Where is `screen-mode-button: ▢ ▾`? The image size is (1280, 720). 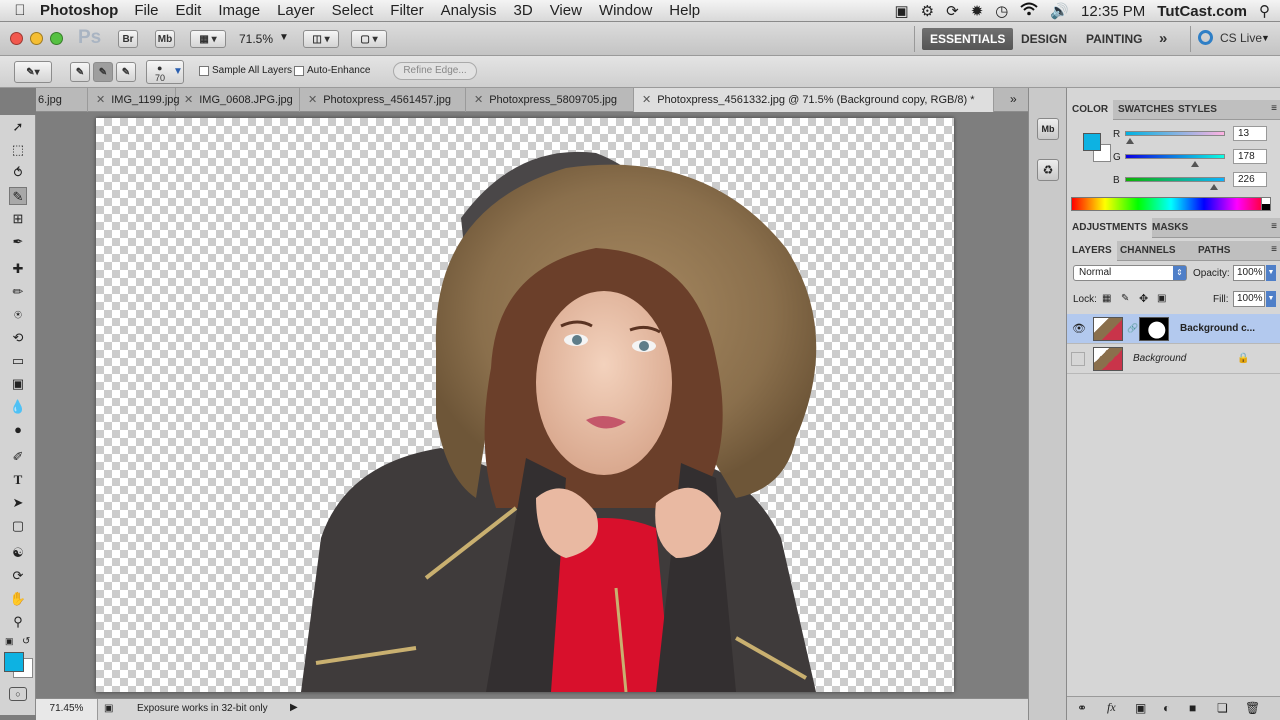 screen-mode-button: ▢ ▾ is located at coordinates (369, 39).